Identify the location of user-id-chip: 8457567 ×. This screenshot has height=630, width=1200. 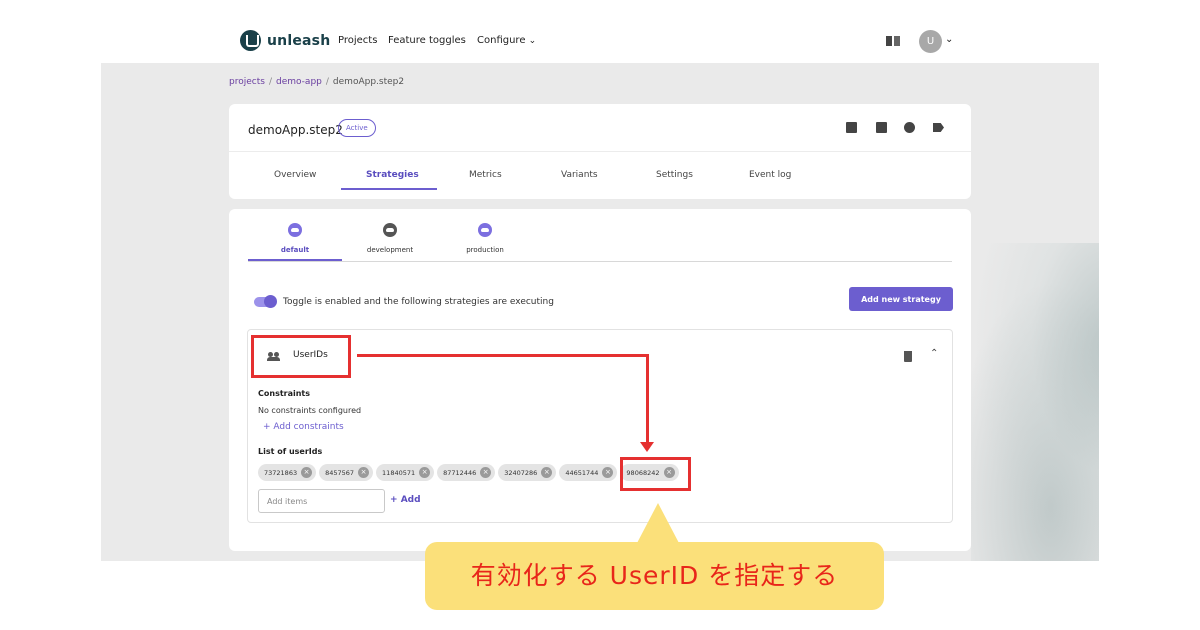
(346, 472).